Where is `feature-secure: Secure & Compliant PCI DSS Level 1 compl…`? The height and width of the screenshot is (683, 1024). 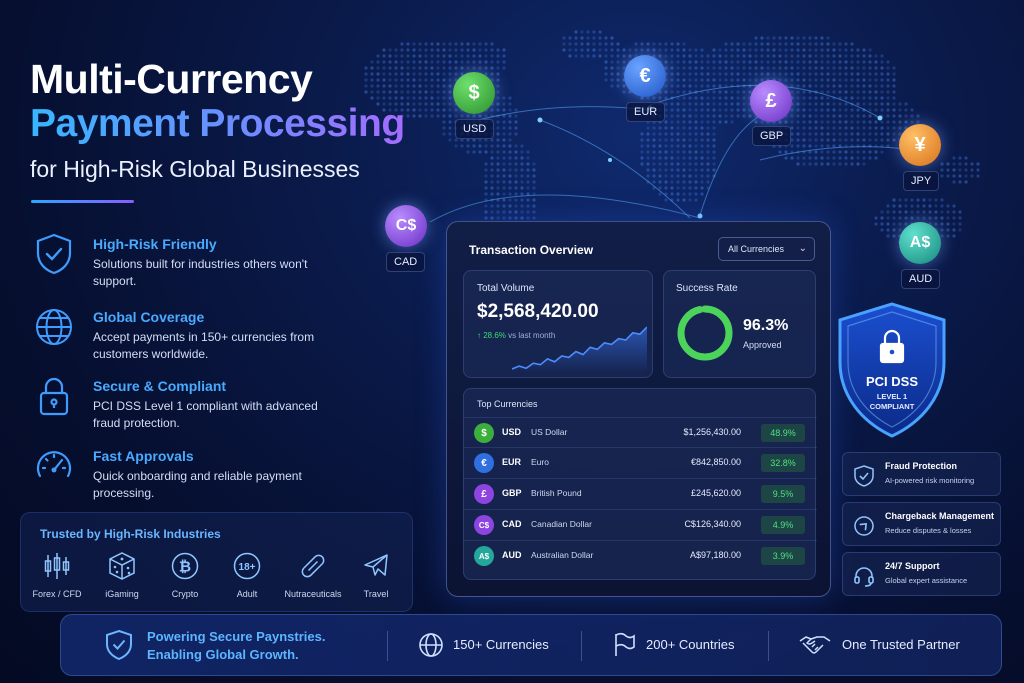 feature-secure: Secure & Compliant PCI DSS Level 1 compl… is located at coordinates (195, 406).